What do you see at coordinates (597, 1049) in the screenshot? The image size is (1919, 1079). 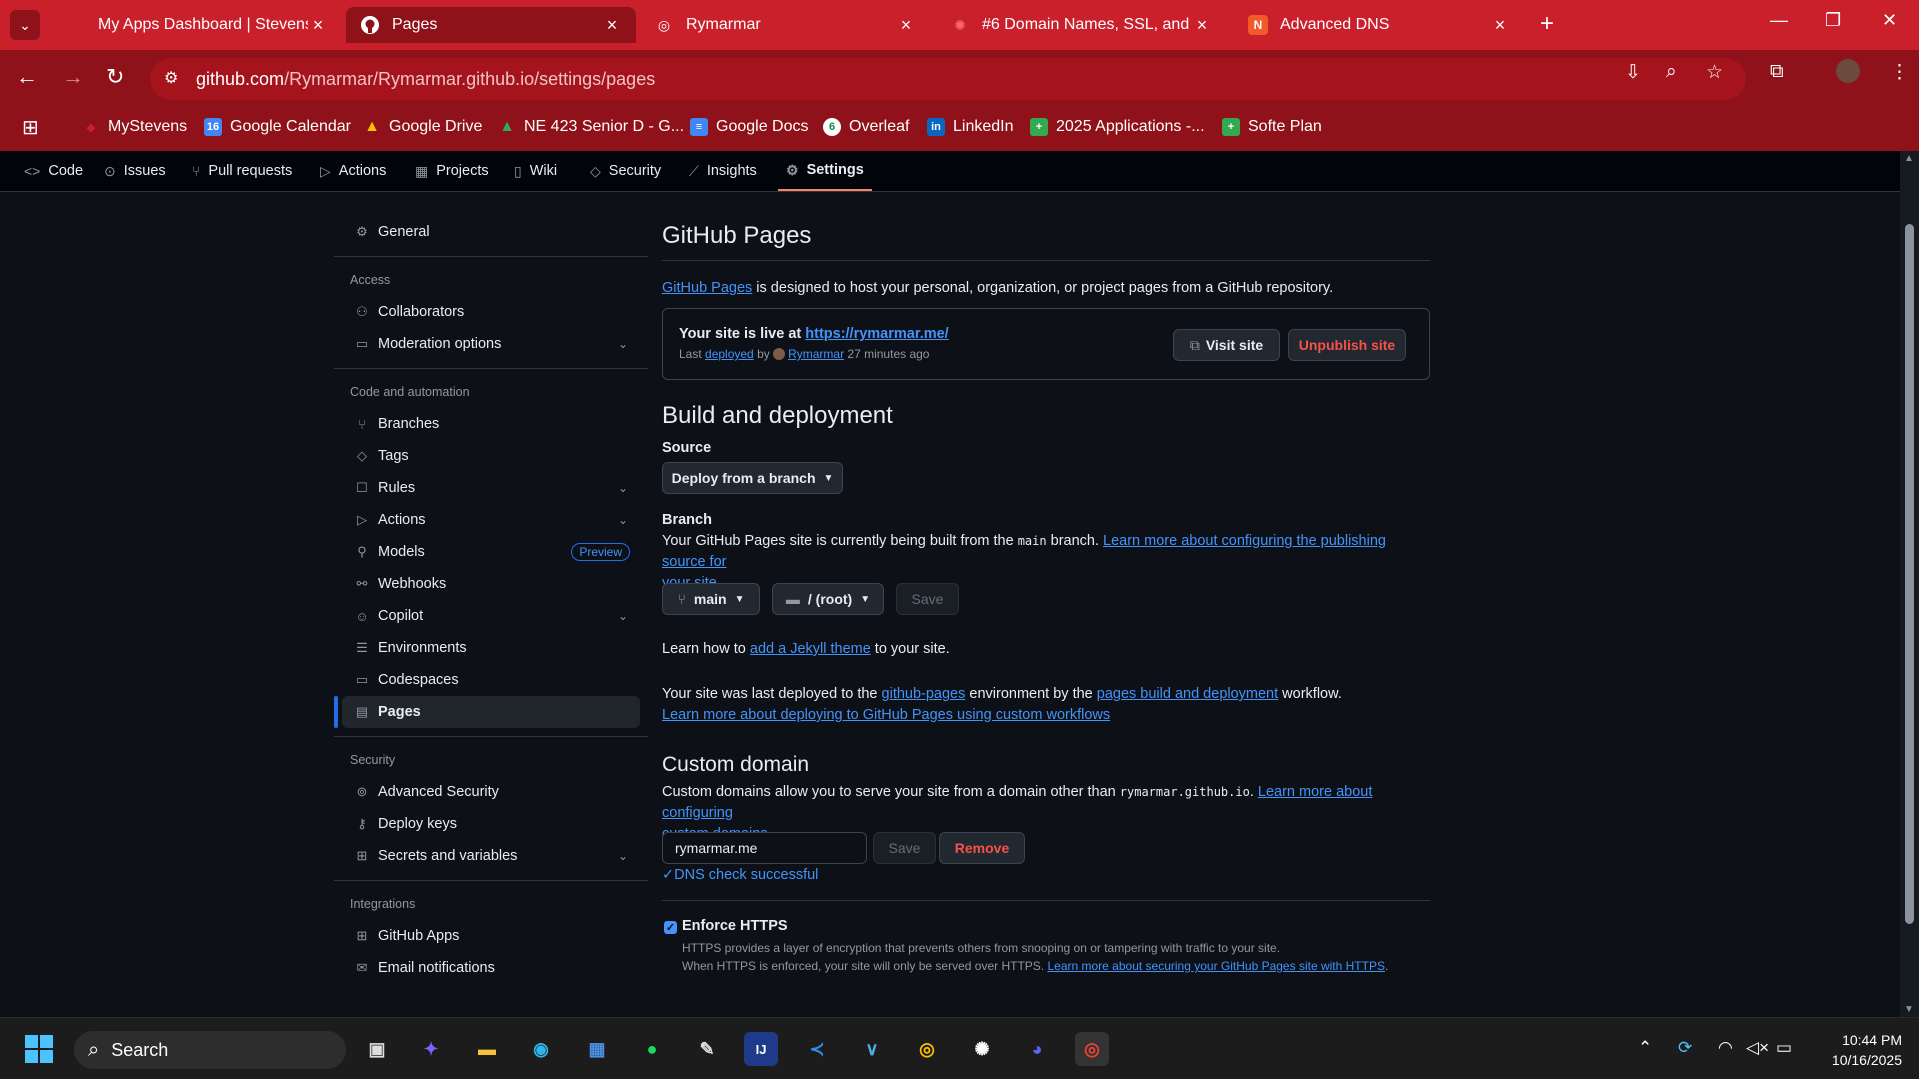 I see `store-icon: ▦` at bounding box center [597, 1049].